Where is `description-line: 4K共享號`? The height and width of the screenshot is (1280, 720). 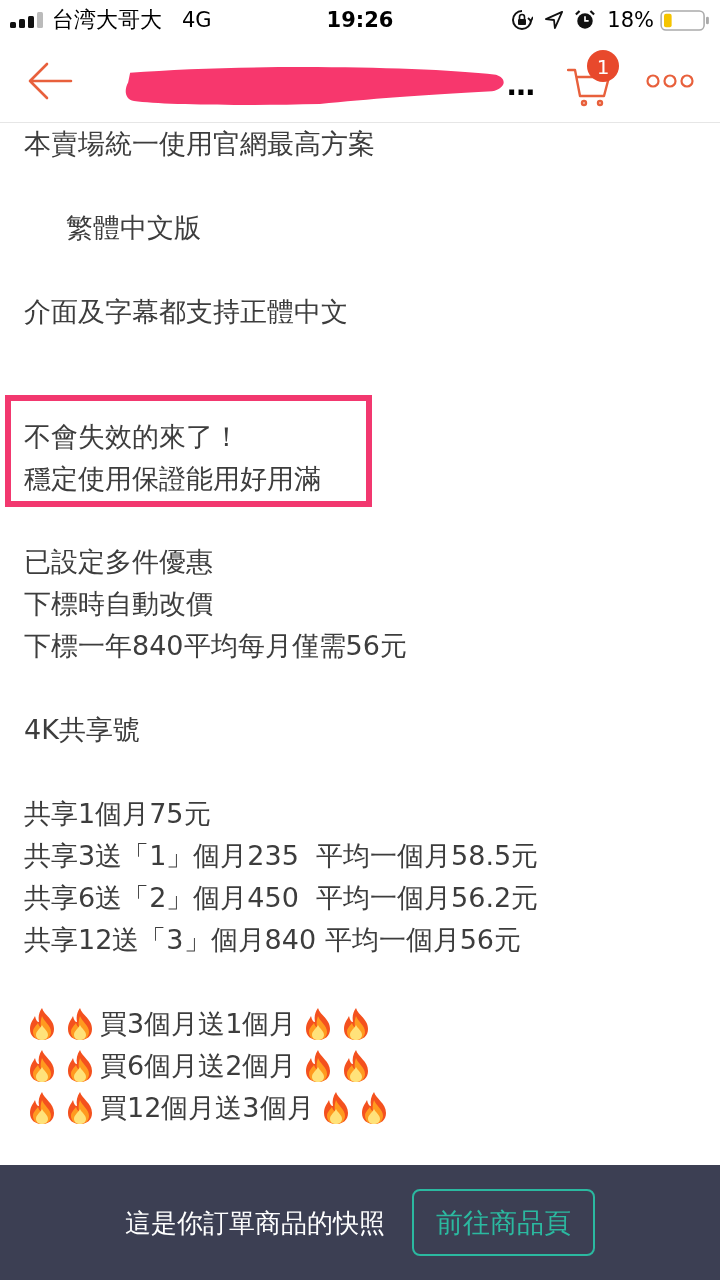
description-line: 4K共享號 is located at coordinates (82, 730).